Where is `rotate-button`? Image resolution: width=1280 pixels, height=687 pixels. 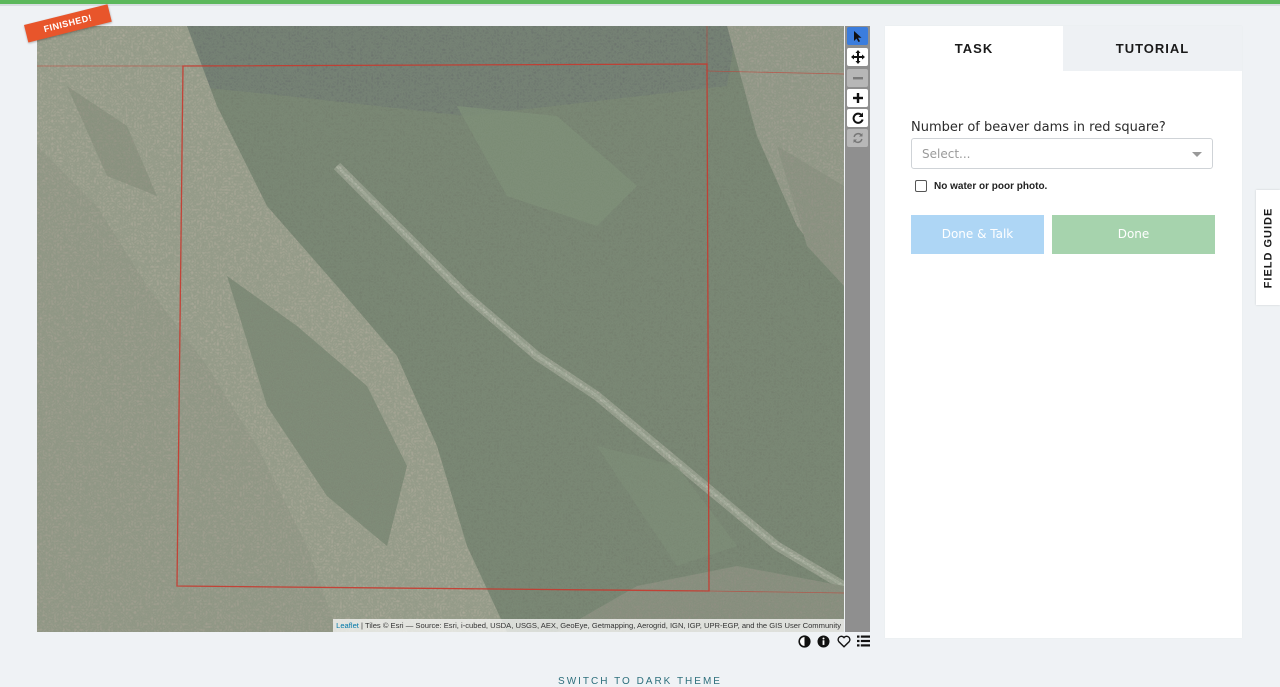
rotate-button is located at coordinates (857, 118).